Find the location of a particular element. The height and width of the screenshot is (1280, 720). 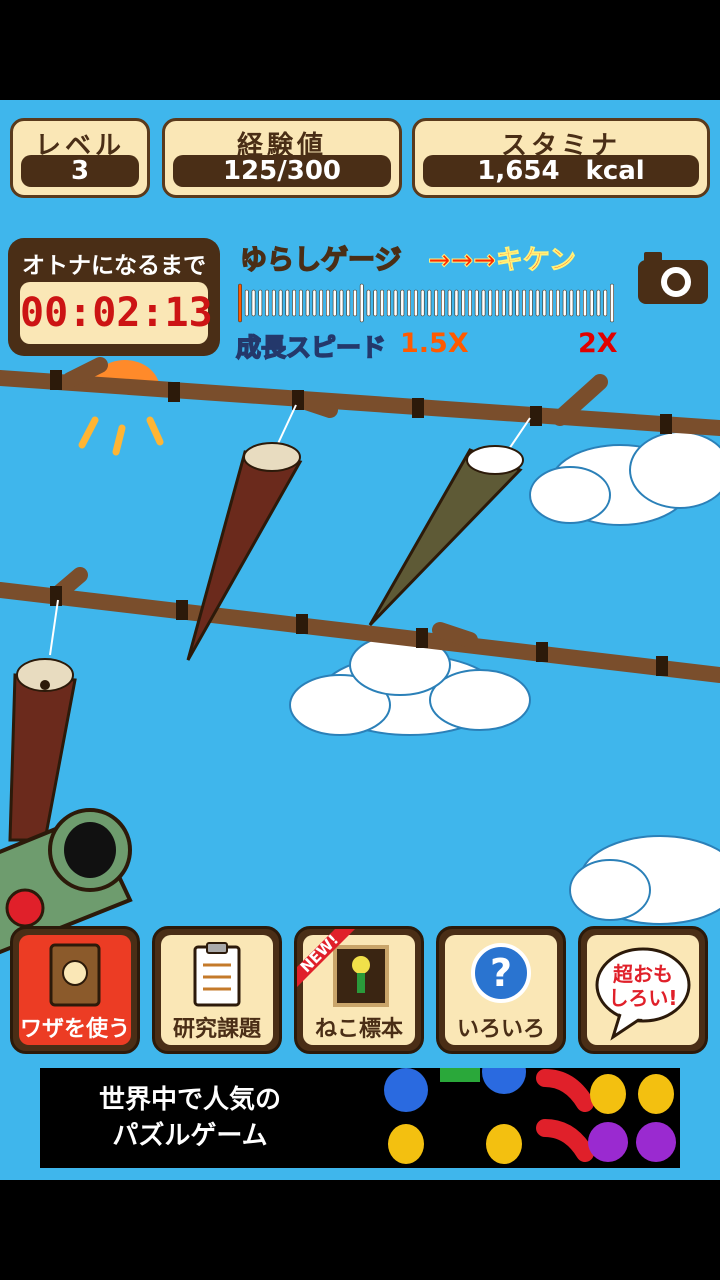

technique-book-icon is located at coordinates (75, 975).